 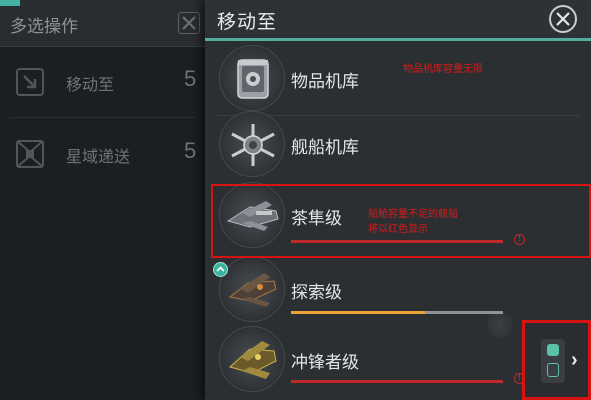 I want to click on background-glow, so click(x=500, y=325).